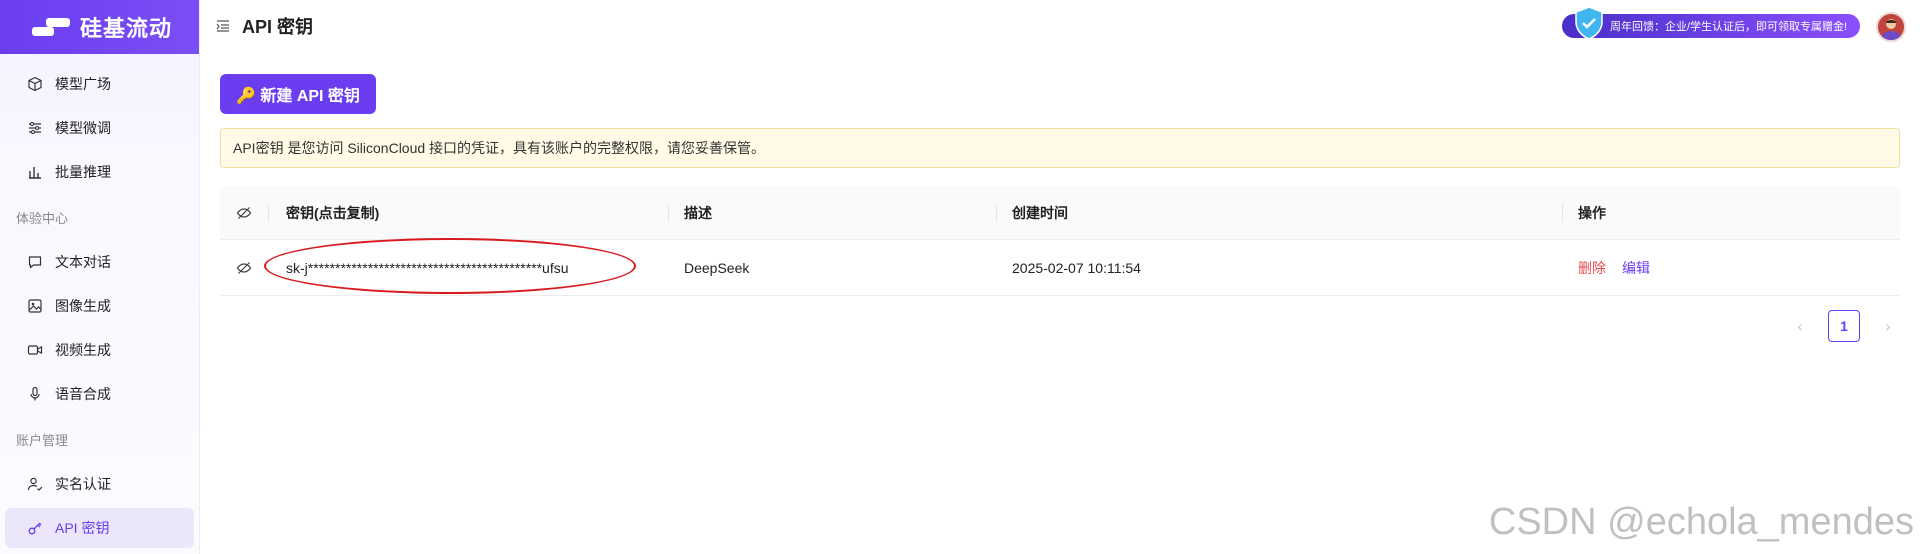 This screenshot has height=554, width=1920. I want to click on sliders-icon, so click(35, 128).